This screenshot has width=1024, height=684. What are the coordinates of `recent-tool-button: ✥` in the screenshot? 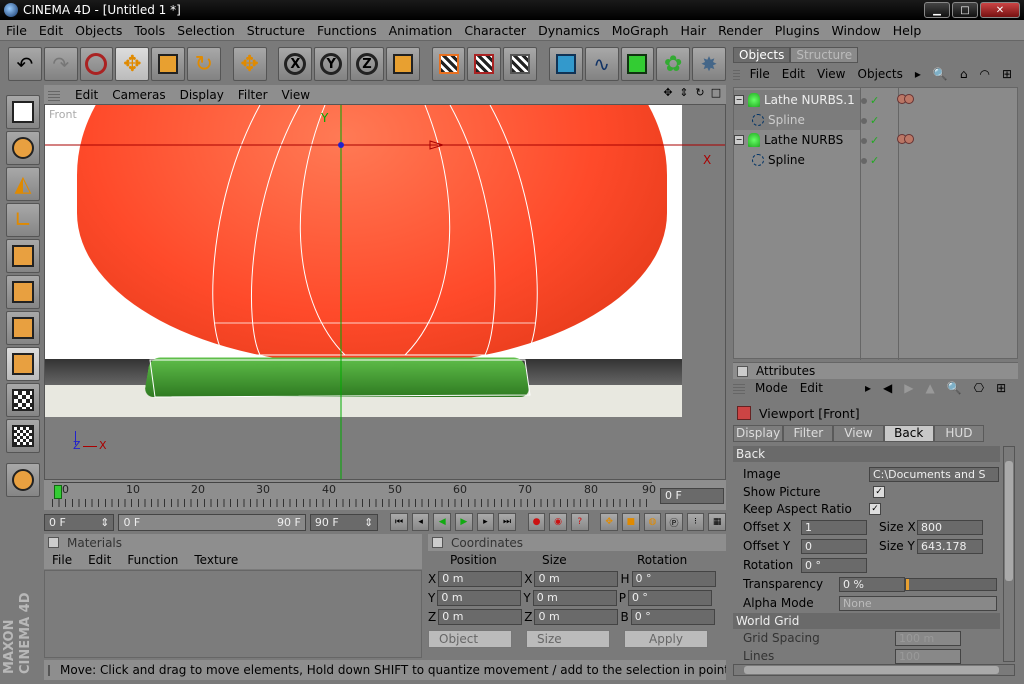 It's located at (249, 64).